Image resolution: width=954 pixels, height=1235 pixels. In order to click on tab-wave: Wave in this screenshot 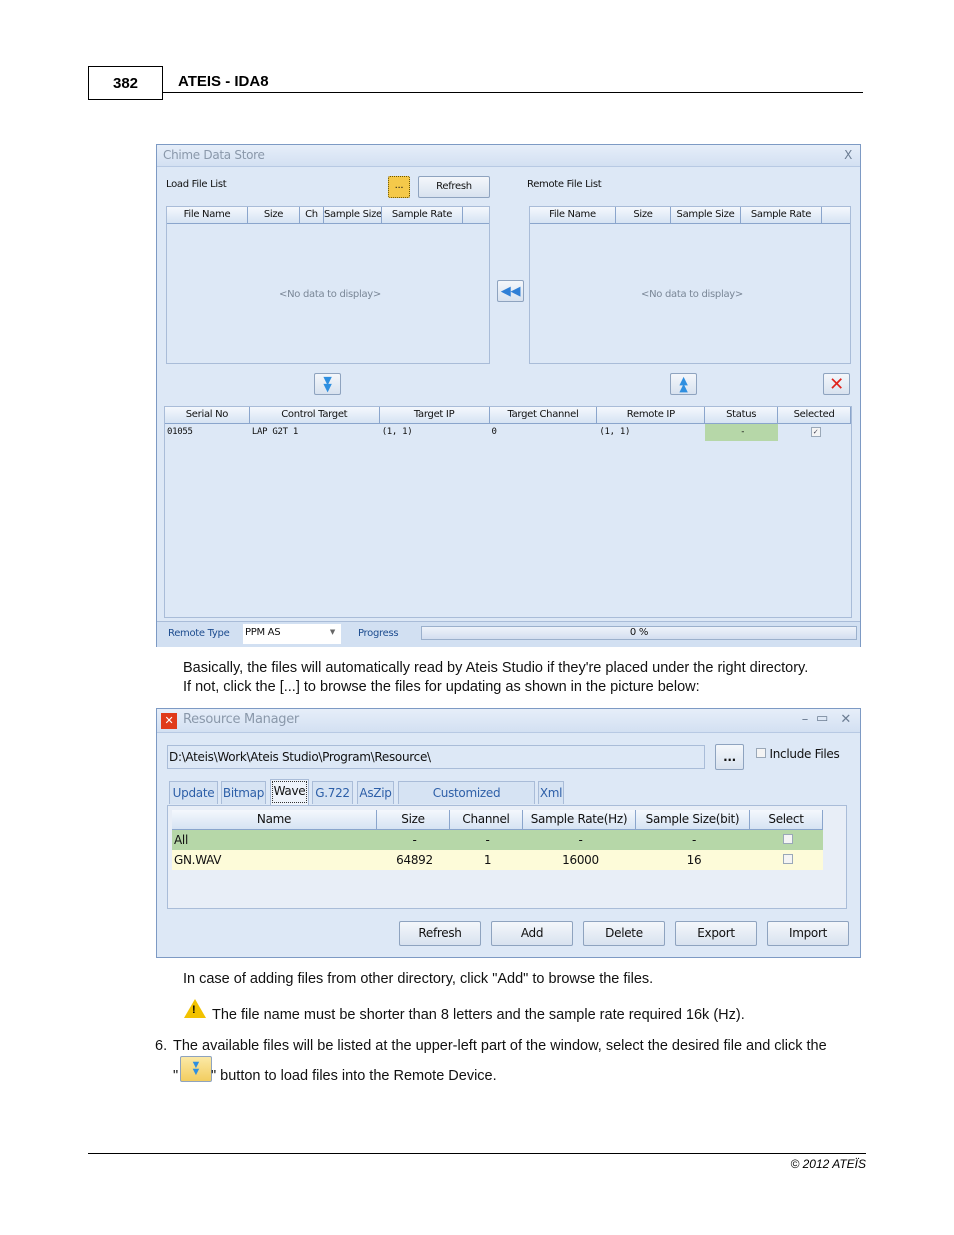, I will do `click(289, 792)`.